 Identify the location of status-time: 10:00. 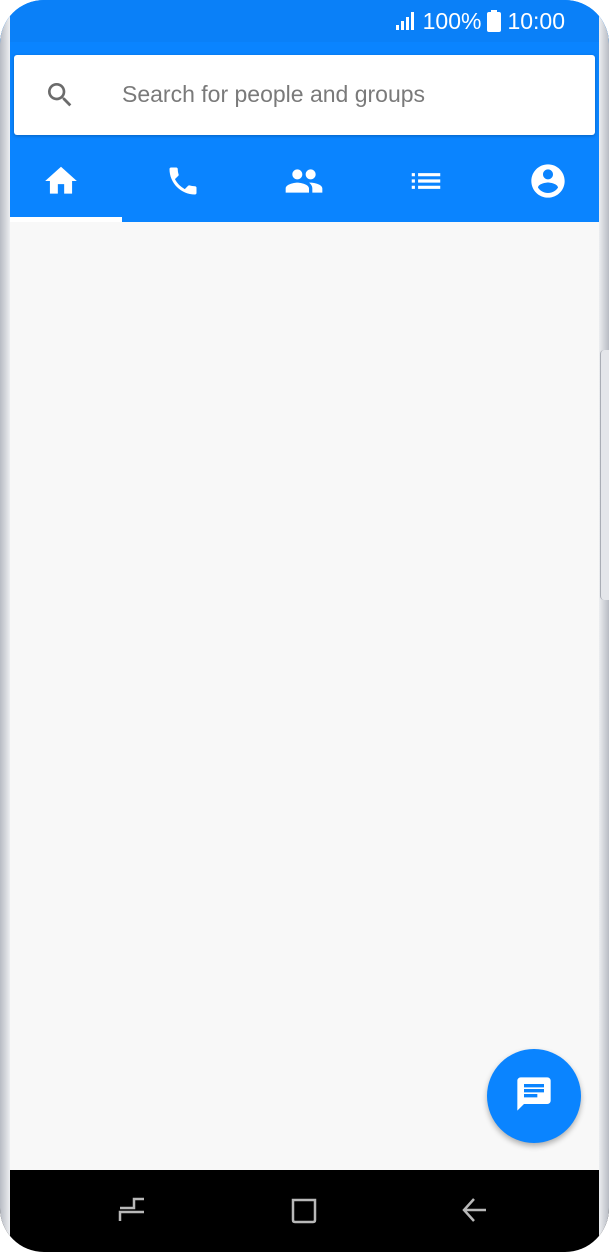
(536, 20).